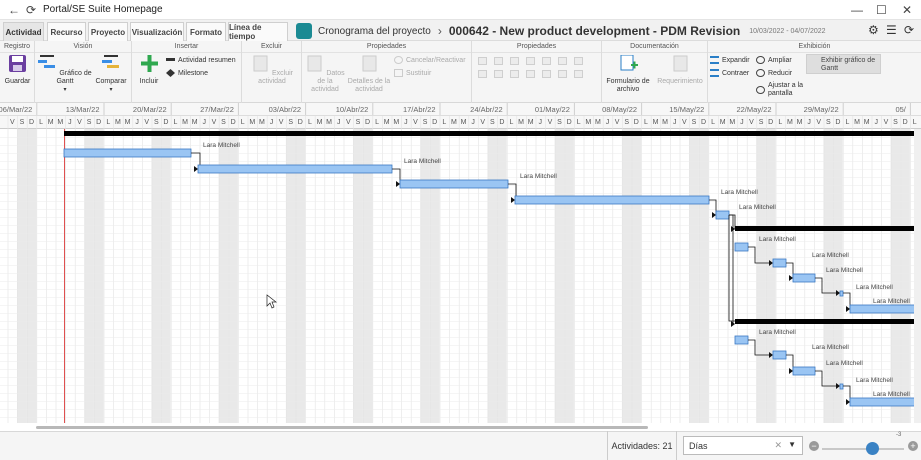  What do you see at coordinates (780, 73) in the screenshot?
I see `zoom-out-label: Reducir` at bounding box center [780, 73].